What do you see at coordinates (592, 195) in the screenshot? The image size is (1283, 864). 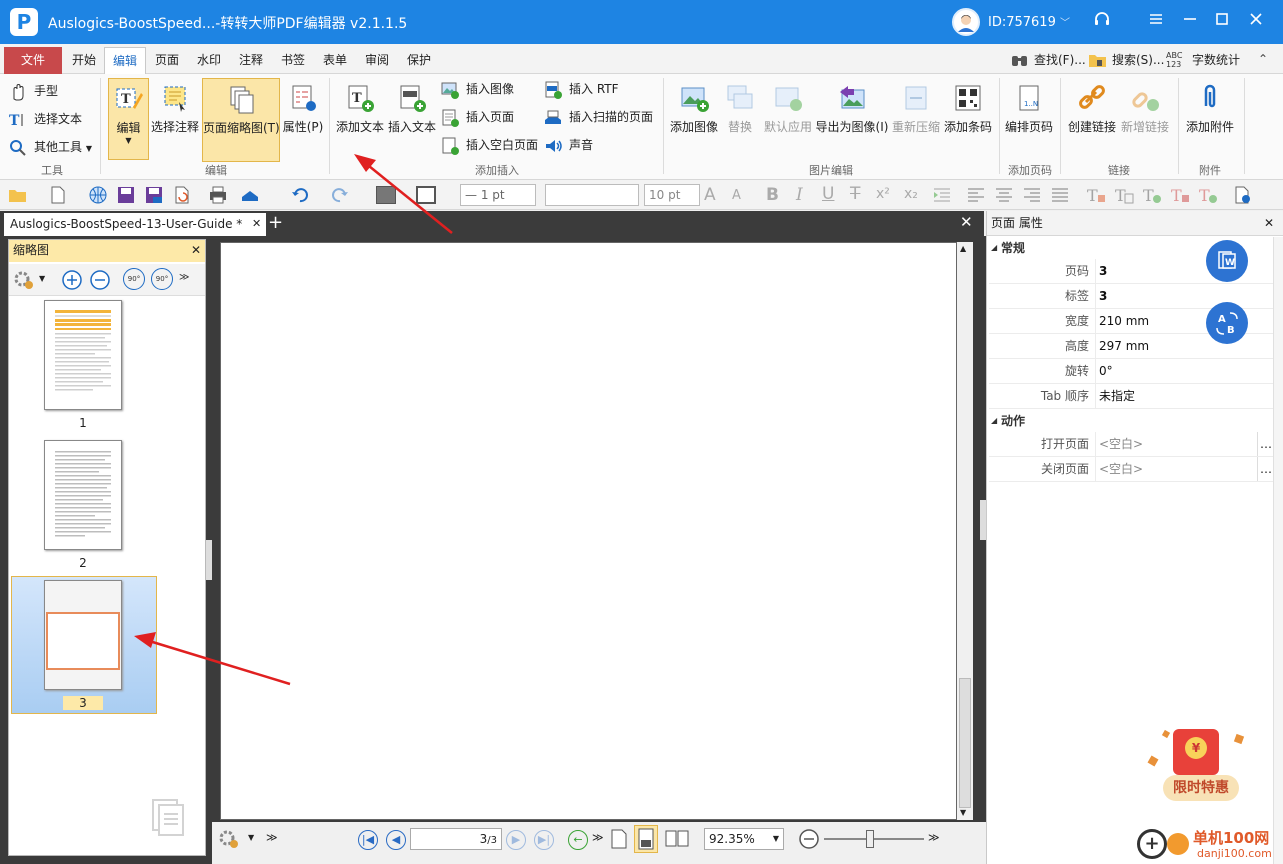 I see `font-name-select` at bounding box center [592, 195].